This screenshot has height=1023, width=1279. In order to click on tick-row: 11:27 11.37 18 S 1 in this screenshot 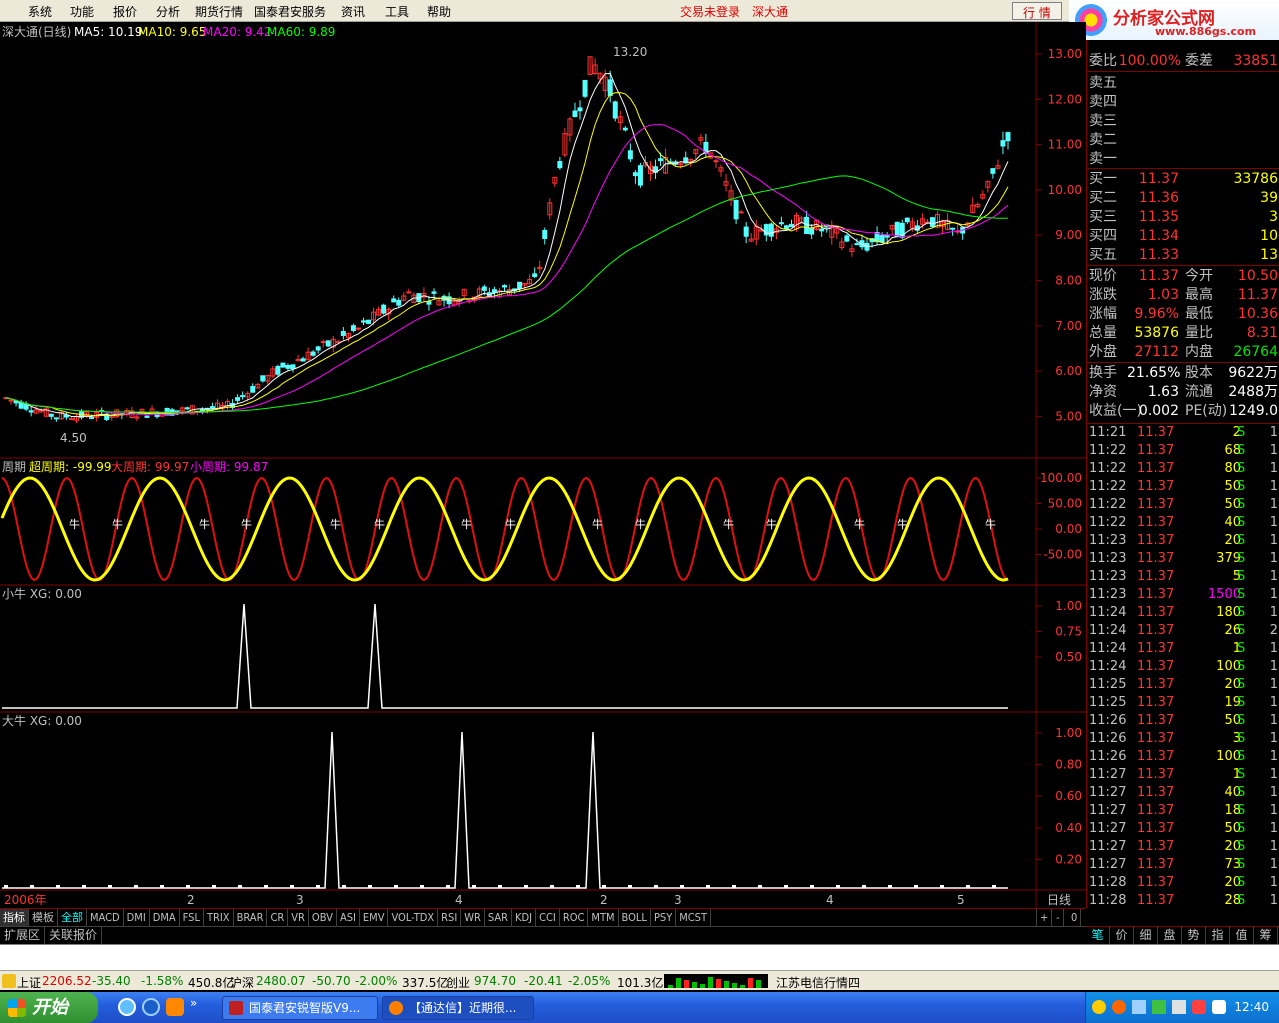, I will do `click(1183, 811)`.